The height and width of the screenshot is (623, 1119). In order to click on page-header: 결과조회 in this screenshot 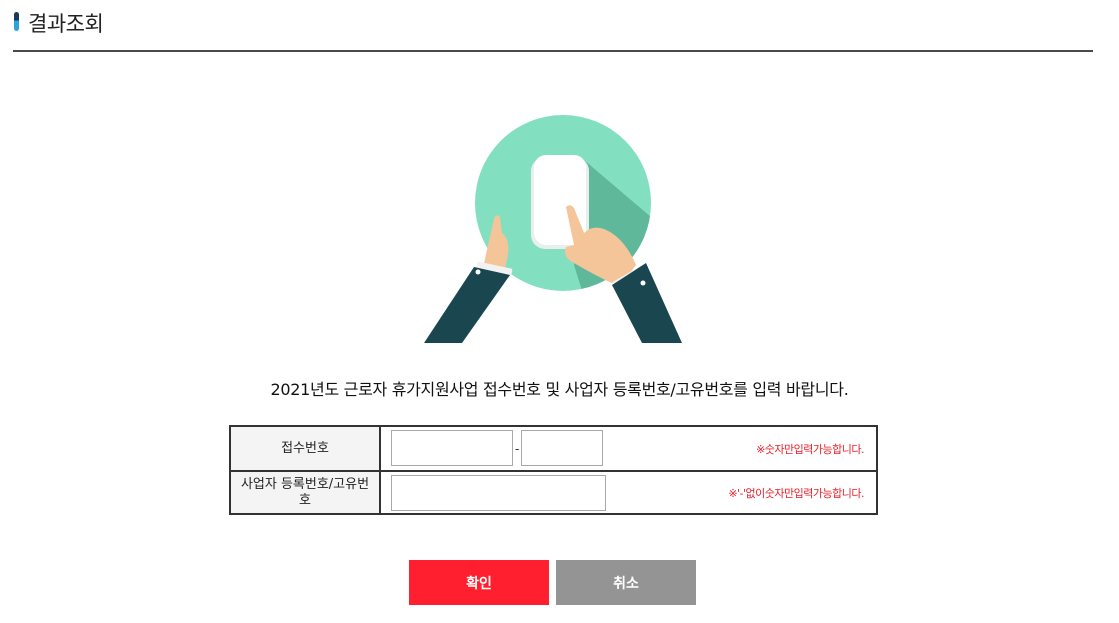, I will do `click(553, 26)`.